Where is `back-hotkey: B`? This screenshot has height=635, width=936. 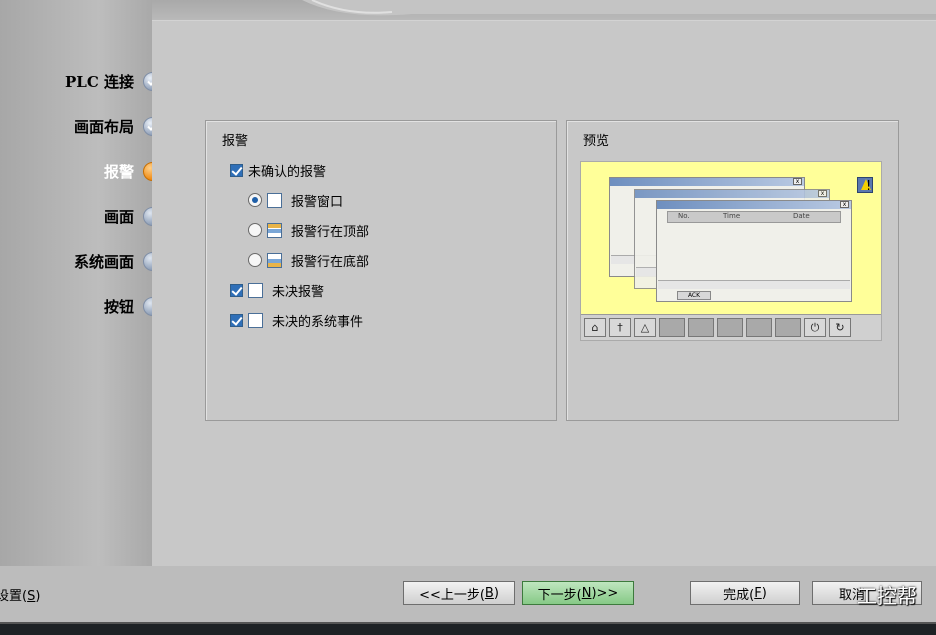 back-hotkey: B is located at coordinates (489, 593).